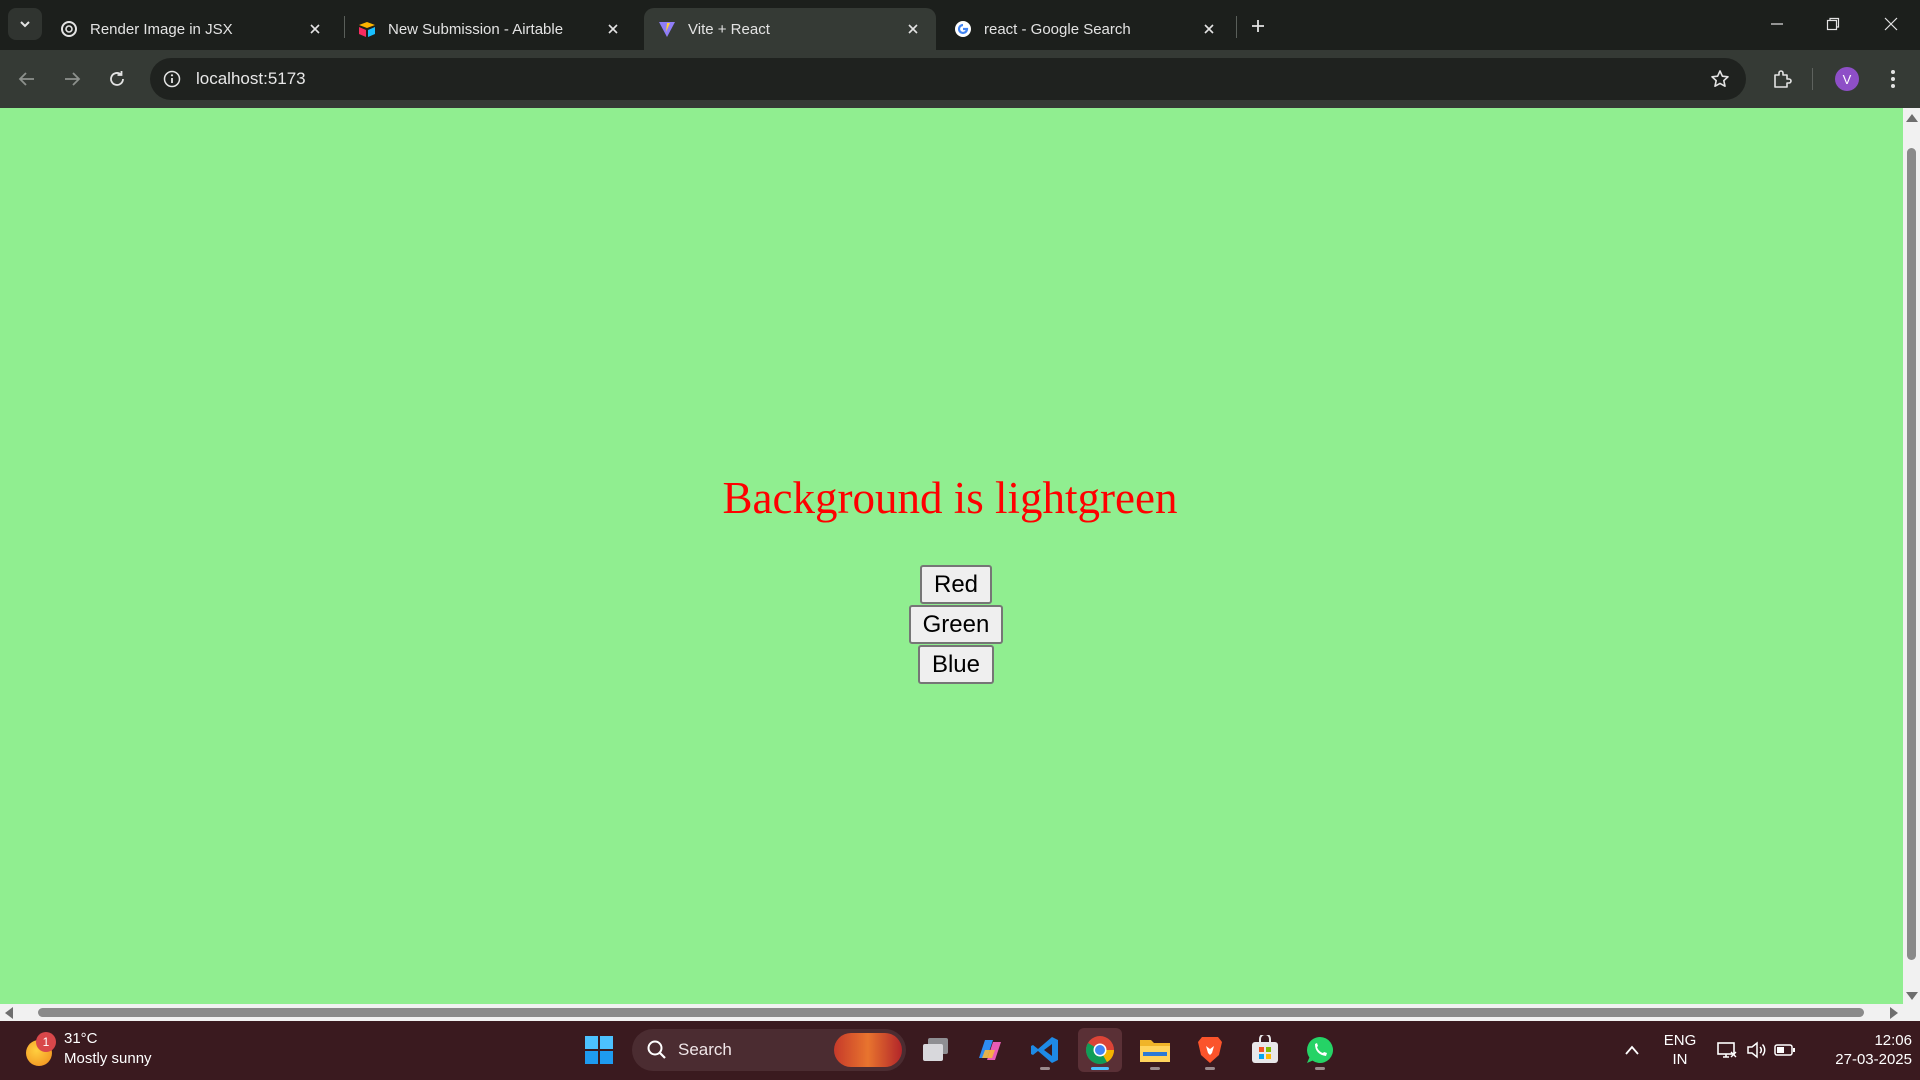 The image size is (1920, 1080). Describe the element at coordinates (46, 1042) in the screenshot. I see `notification-badge: 1` at that location.